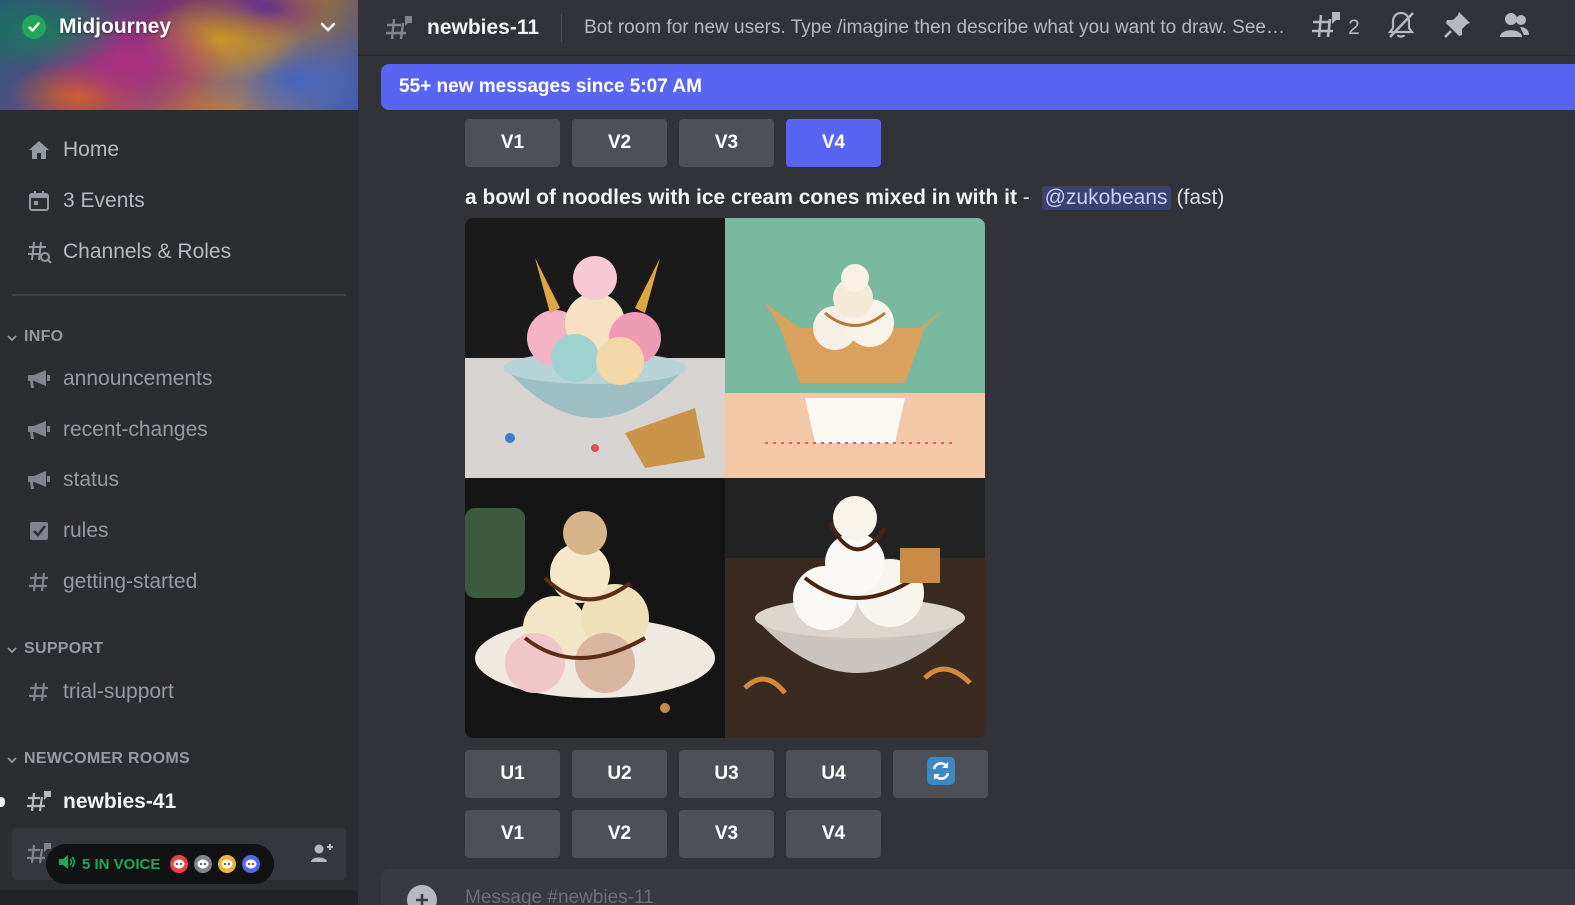 This screenshot has height=905, width=1575. What do you see at coordinates (64, 648) in the screenshot?
I see `category-support-label: SUPPORT` at bounding box center [64, 648].